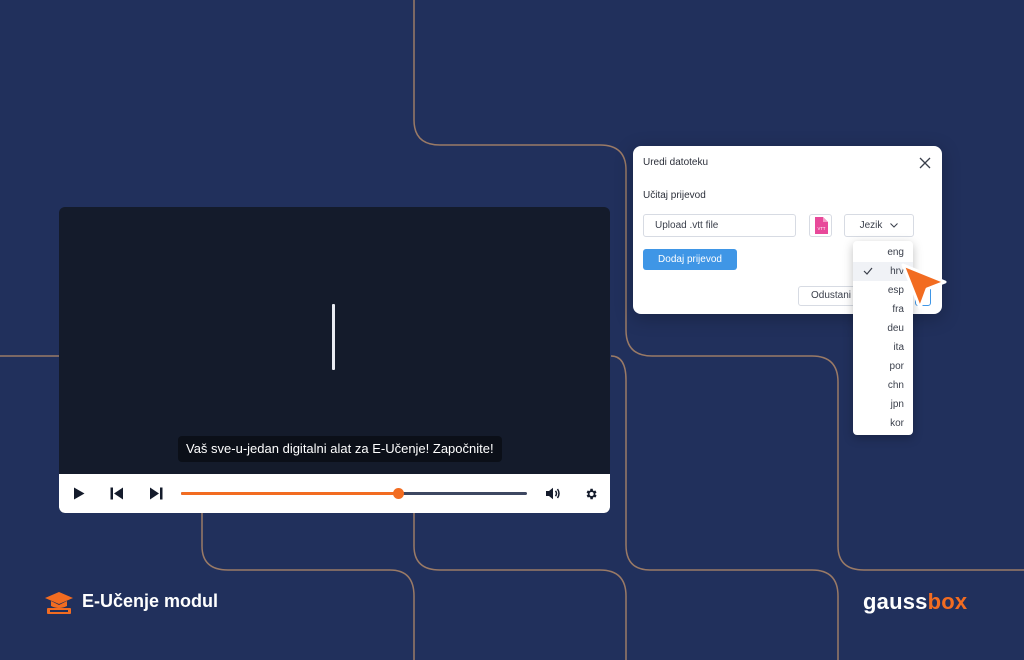 The height and width of the screenshot is (660, 1024). I want to click on play-button, so click(79, 493).